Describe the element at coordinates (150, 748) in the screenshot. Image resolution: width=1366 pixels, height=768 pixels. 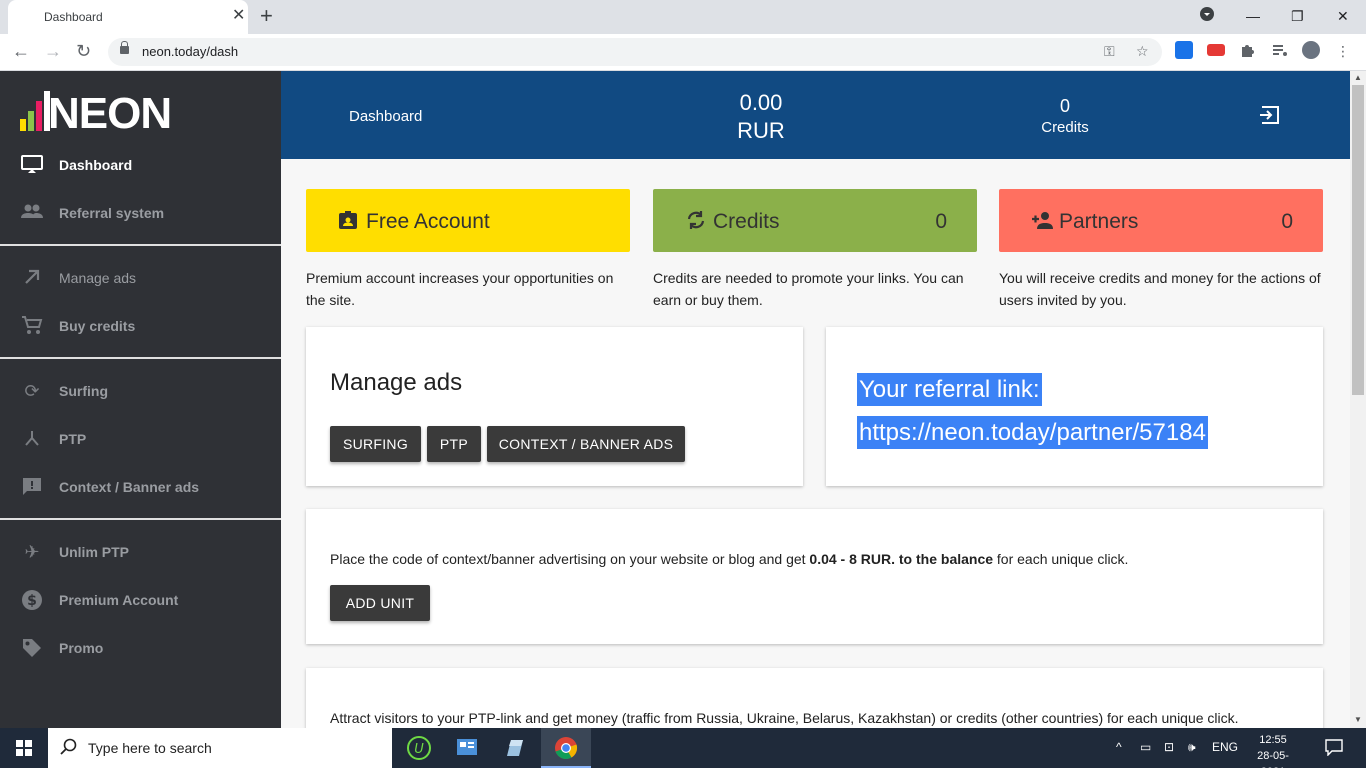
I see `search-placeholder: Type here to search` at that location.